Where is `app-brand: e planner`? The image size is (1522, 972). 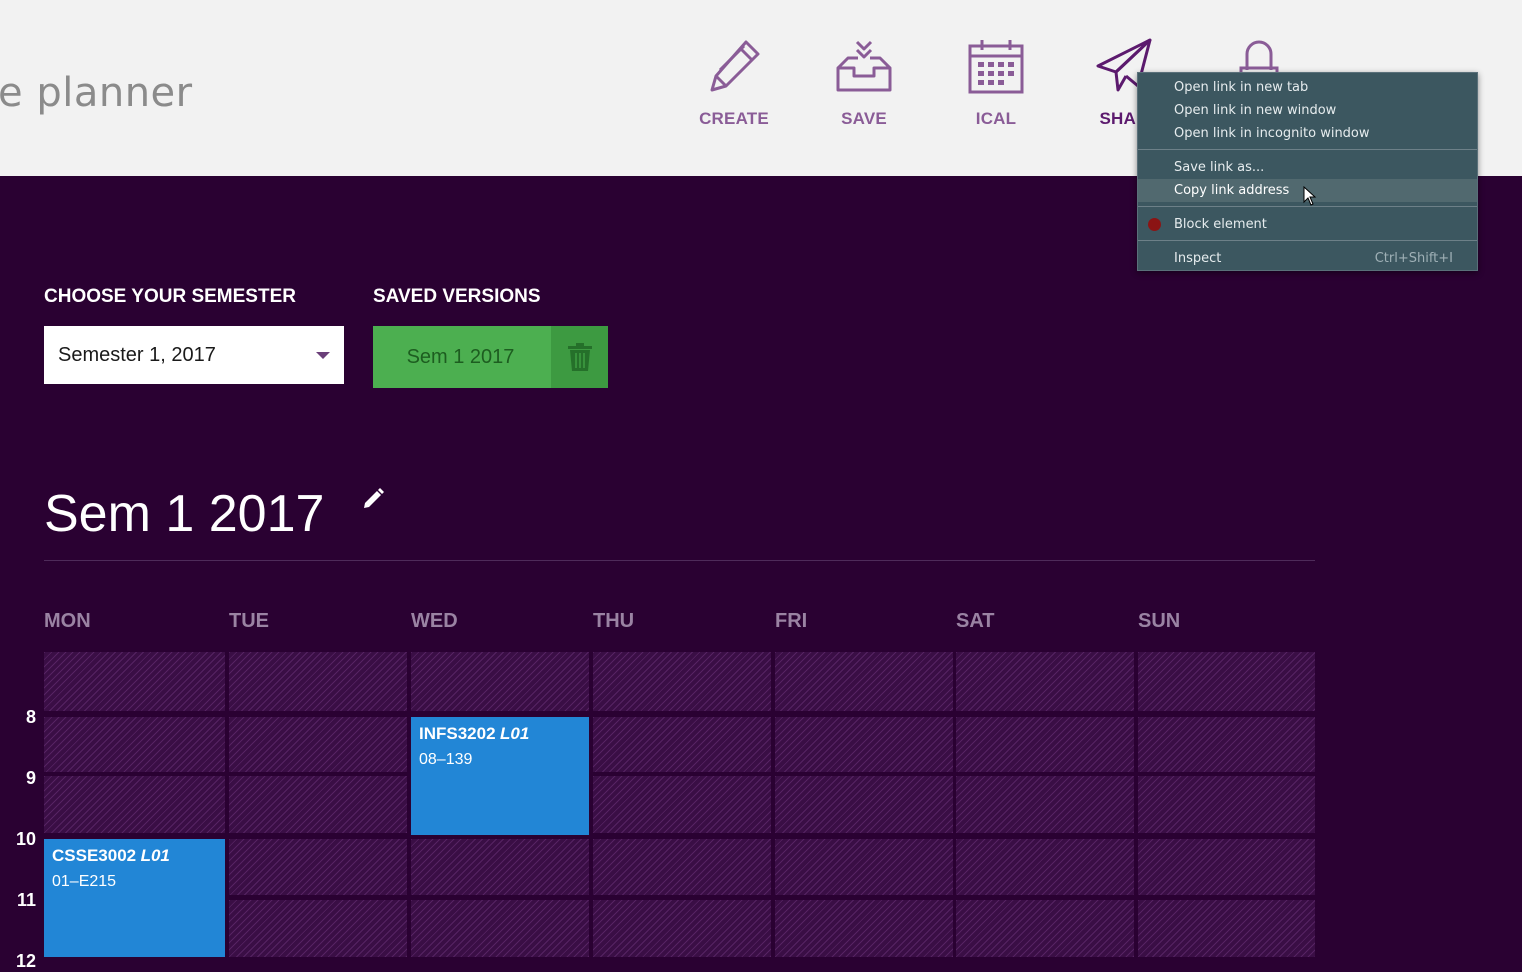
app-brand: e planner is located at coordinates (96, 93).